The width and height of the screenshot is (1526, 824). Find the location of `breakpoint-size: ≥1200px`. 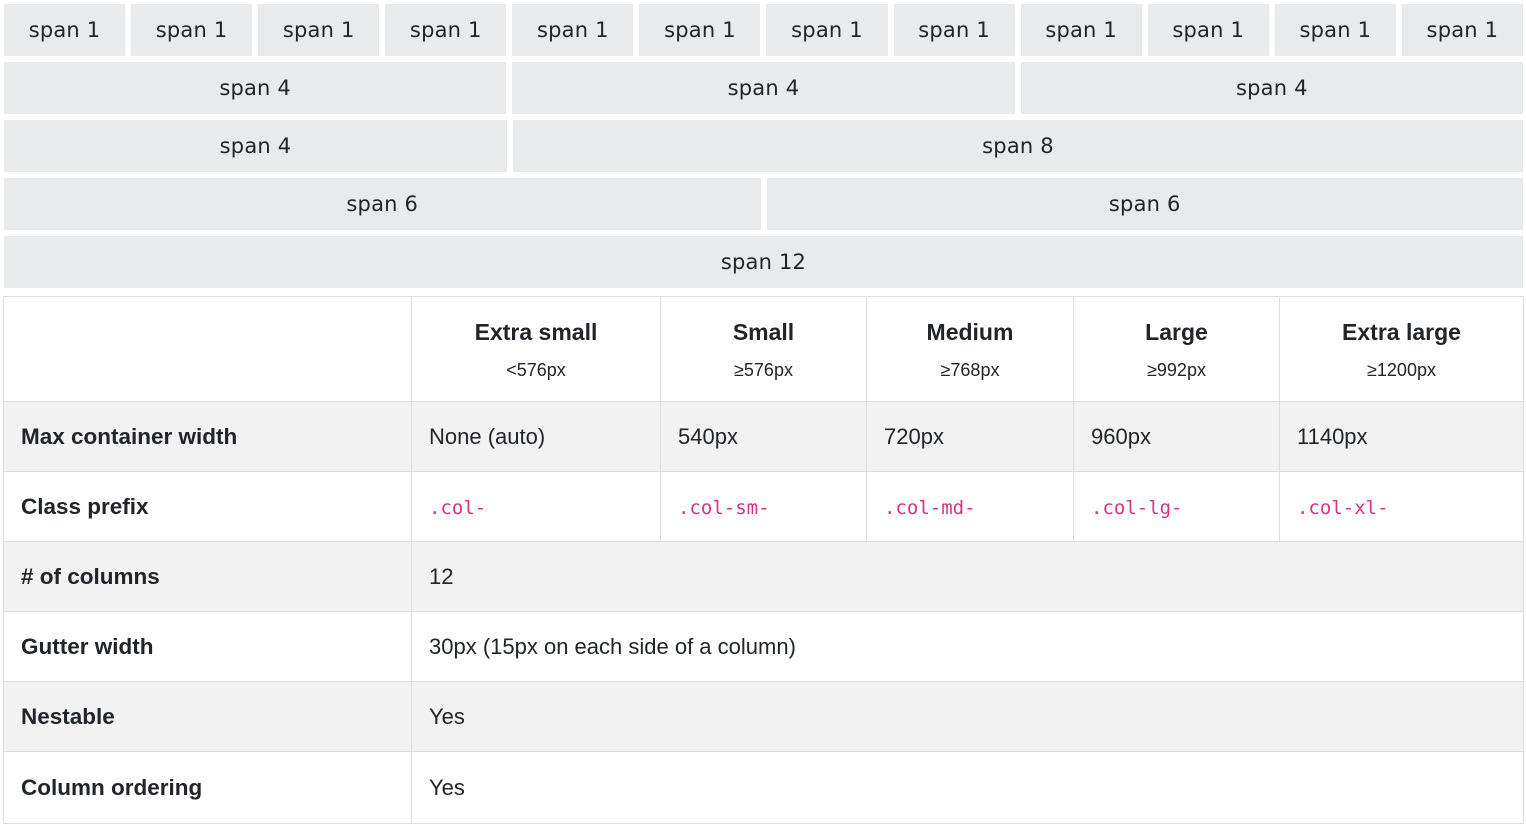

breakpoint-size: ≥1200px is located at coordinates (1401, 370).